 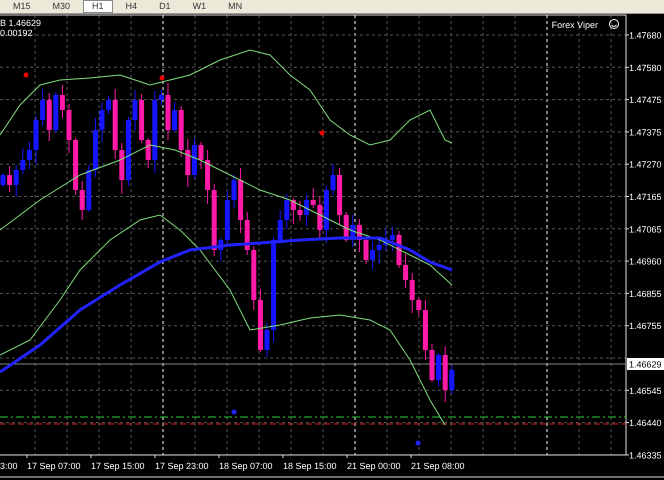 What do you see at coordinates (645, 229) in the screenshot?
I see `price-label: 1.47065` at bounding box center [645, 229].